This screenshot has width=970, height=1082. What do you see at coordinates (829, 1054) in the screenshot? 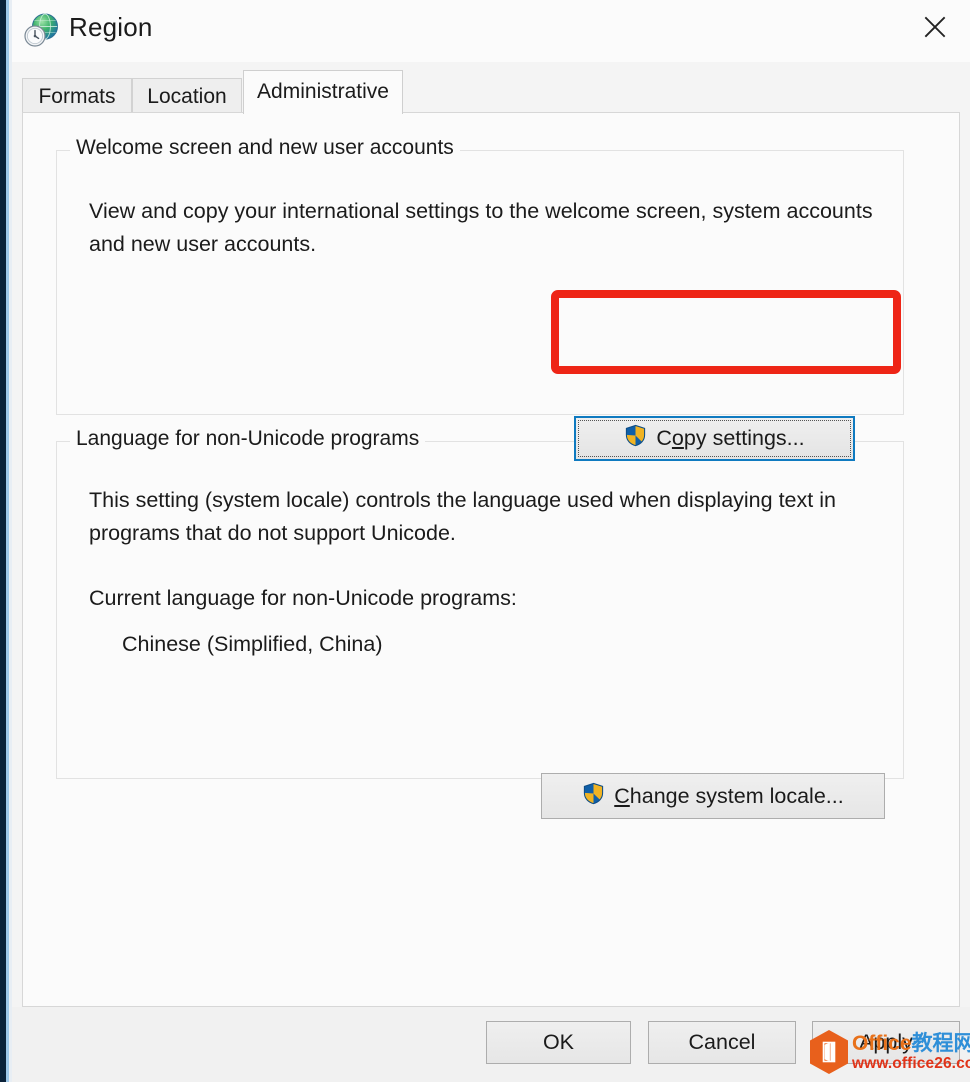
I see `office-logo-icon` at bounding box center [829, 1054].